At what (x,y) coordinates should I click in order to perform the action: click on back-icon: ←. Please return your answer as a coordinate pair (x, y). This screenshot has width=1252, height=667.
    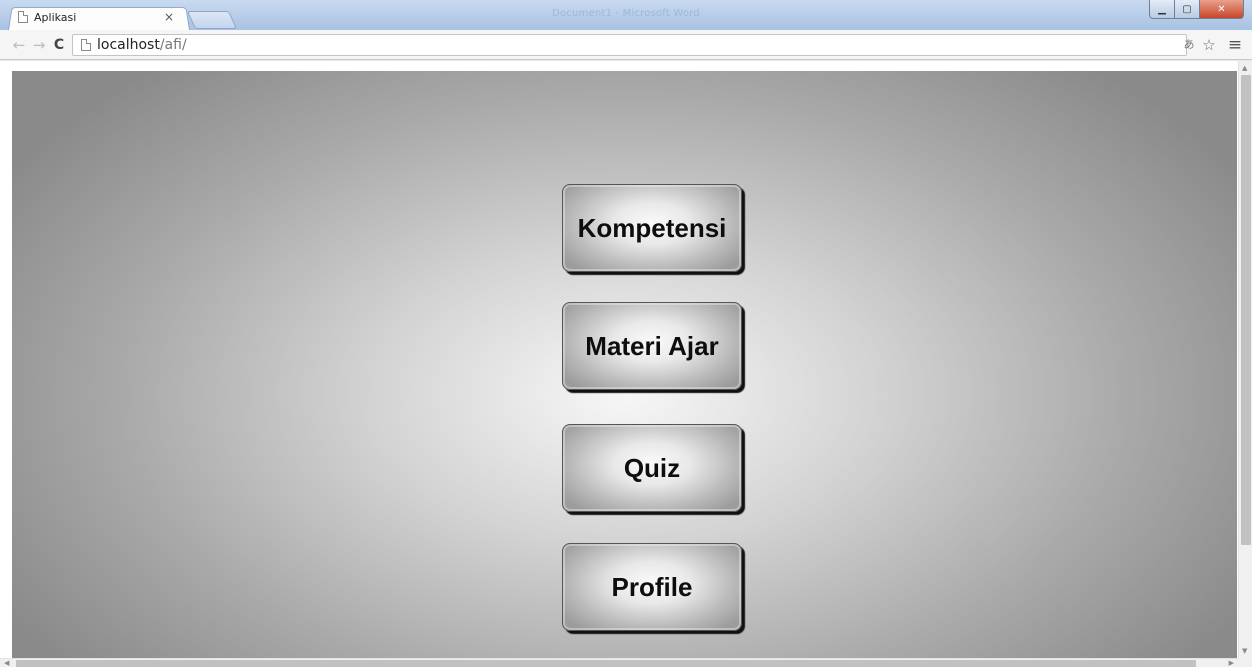
    Looking at the image, I should click on (19, 45).